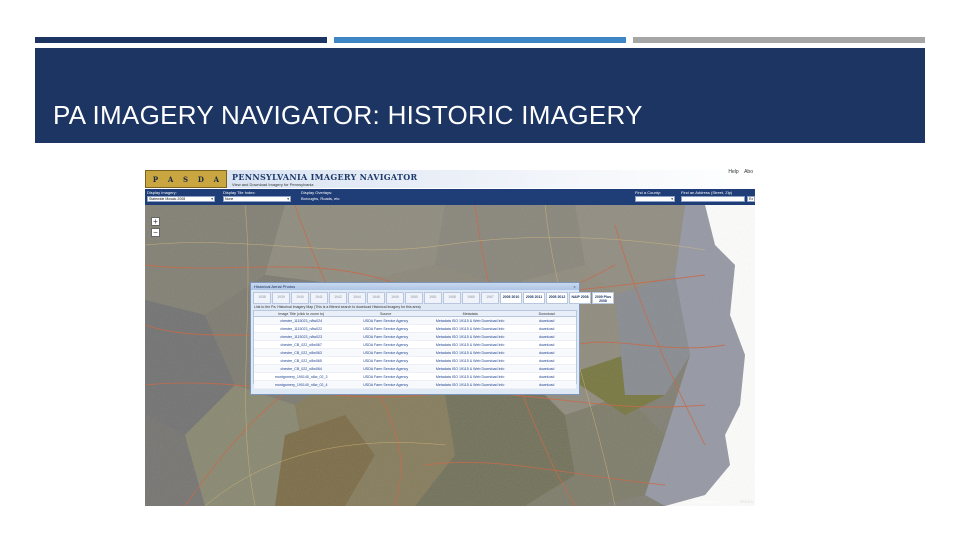 Image resolution: width=960 pixels, height=540 pixels. What do you see at coordinates (348, 115) in the screenshot?
I see `slide-title: PA IMAGERY NAVIGATOR: HISTORIC IMAGERY` at bounding box center [348, 115].